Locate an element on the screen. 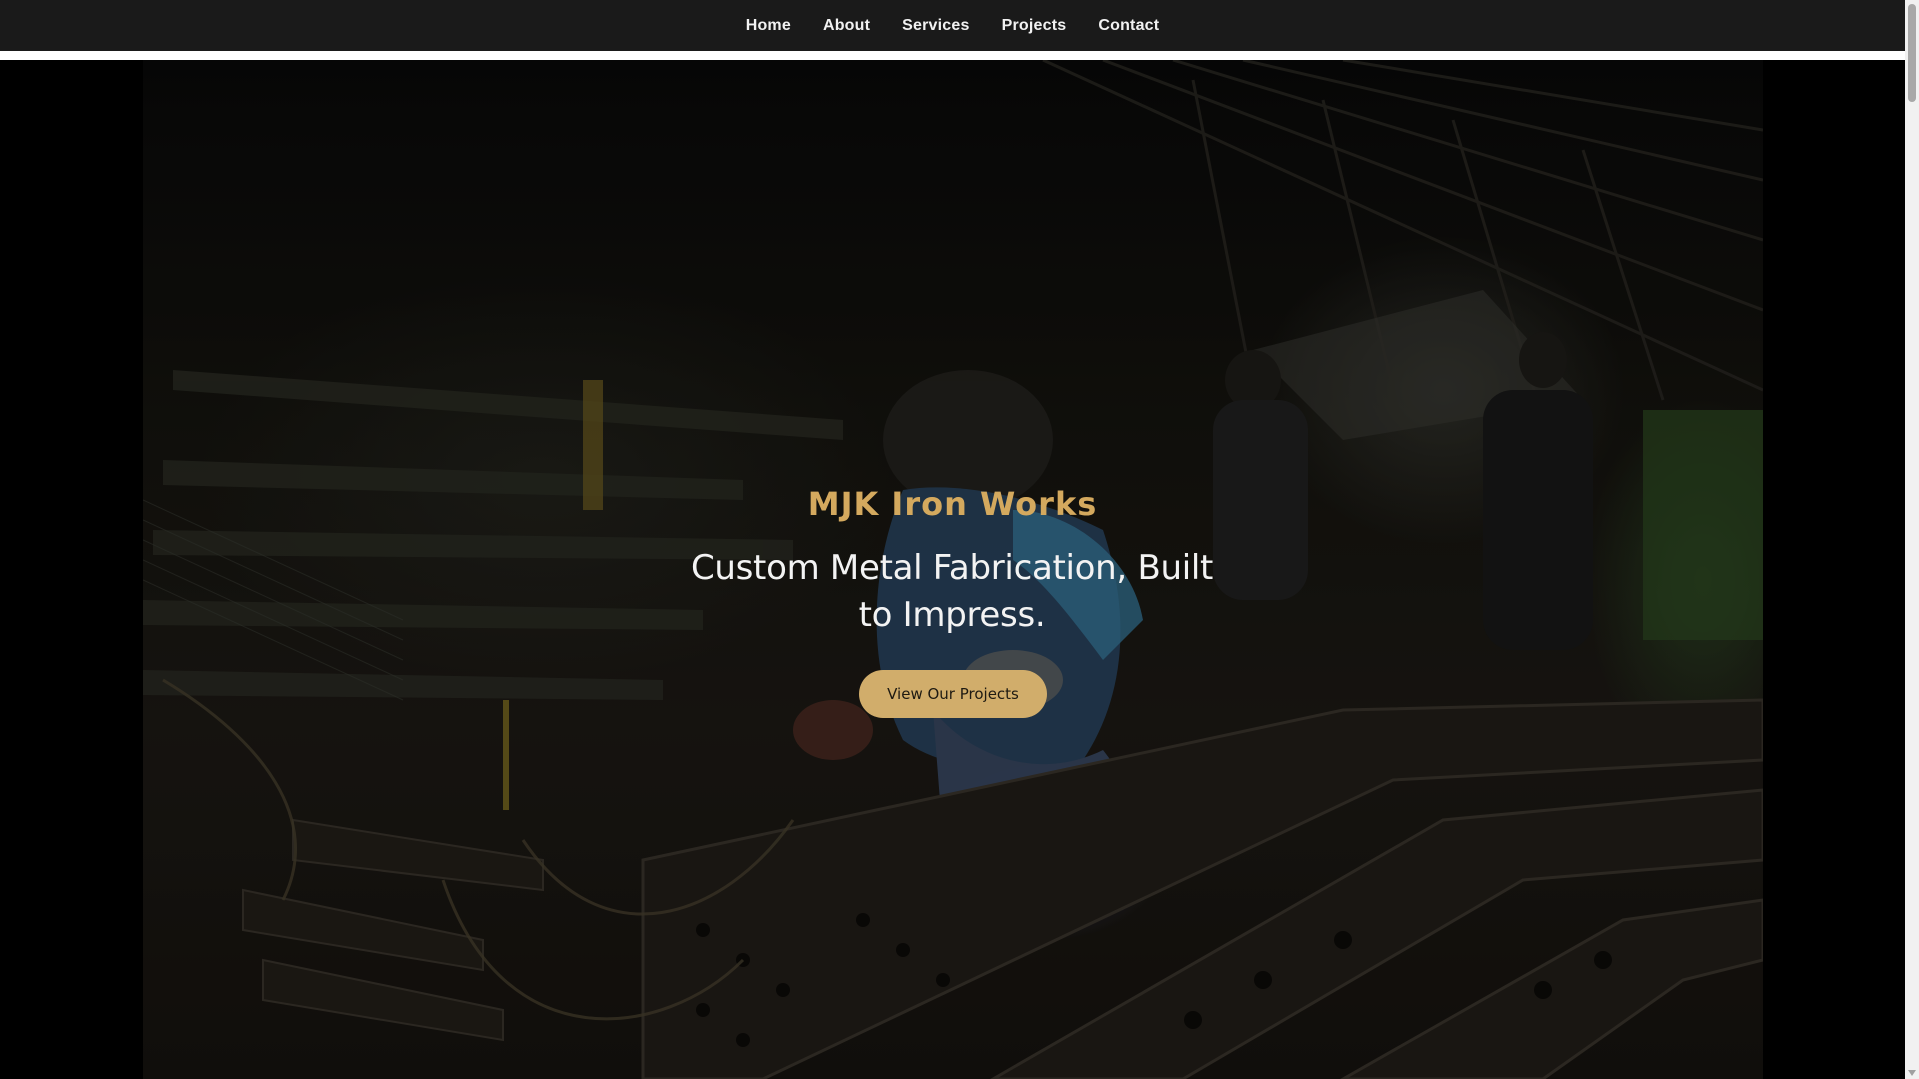  nav-link-projects: Projects is located at coordinates (1034, 25).